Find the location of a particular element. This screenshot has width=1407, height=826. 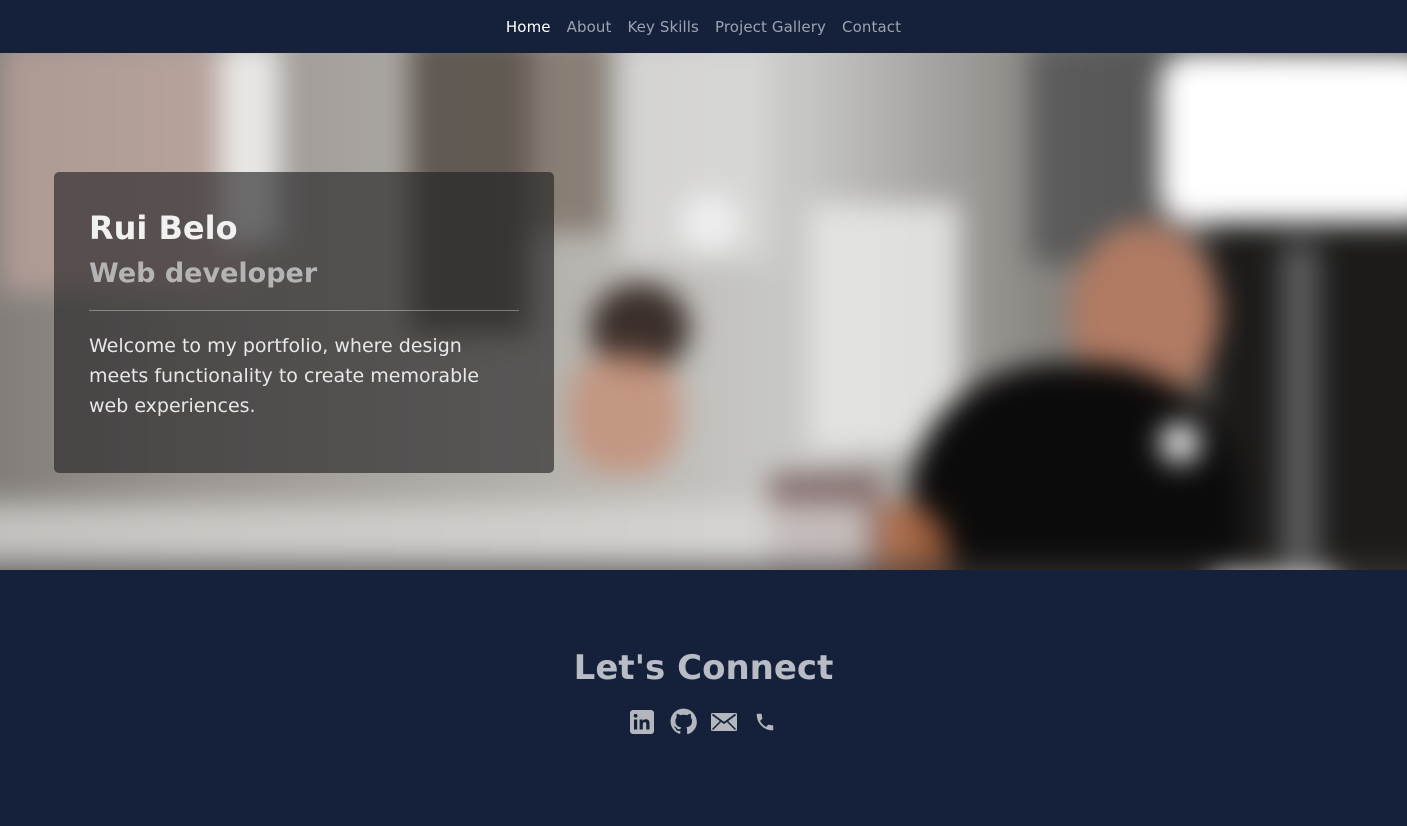

nav-home: Home is located at coordinates (528, 27).